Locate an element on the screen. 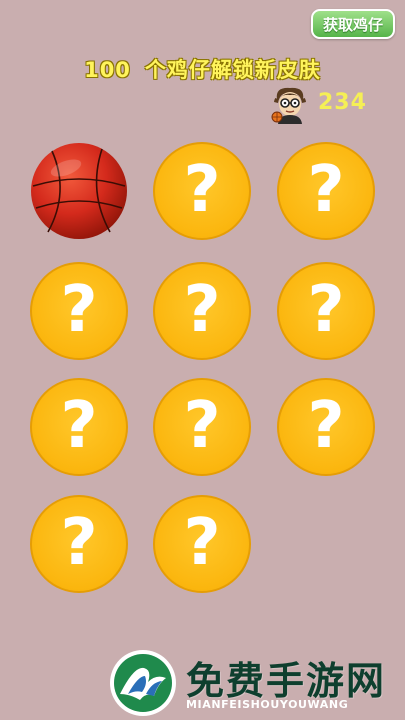 The height and width of the screenshot is (720, 405). basketball-icon is located at coordinates (79, 191).